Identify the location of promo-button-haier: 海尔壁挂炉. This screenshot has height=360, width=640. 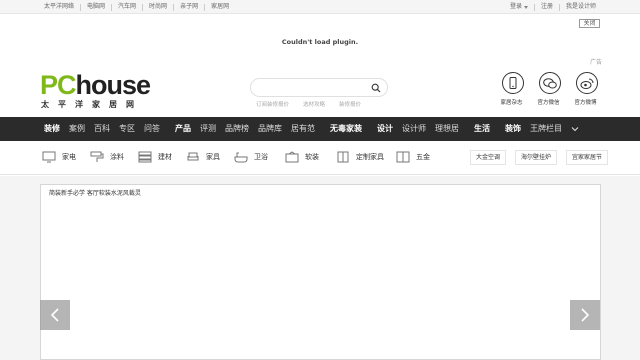
(536, 157).